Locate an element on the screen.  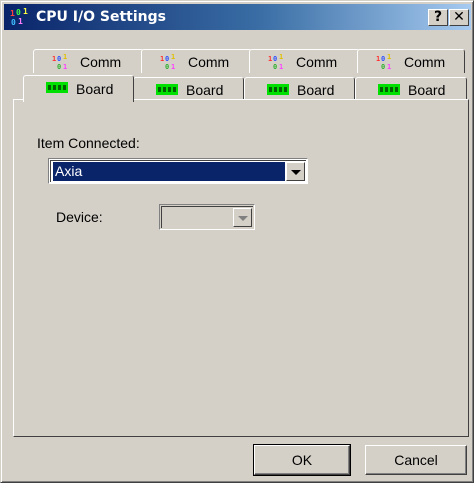
help-button: ? is located at coordinates (438, 17).